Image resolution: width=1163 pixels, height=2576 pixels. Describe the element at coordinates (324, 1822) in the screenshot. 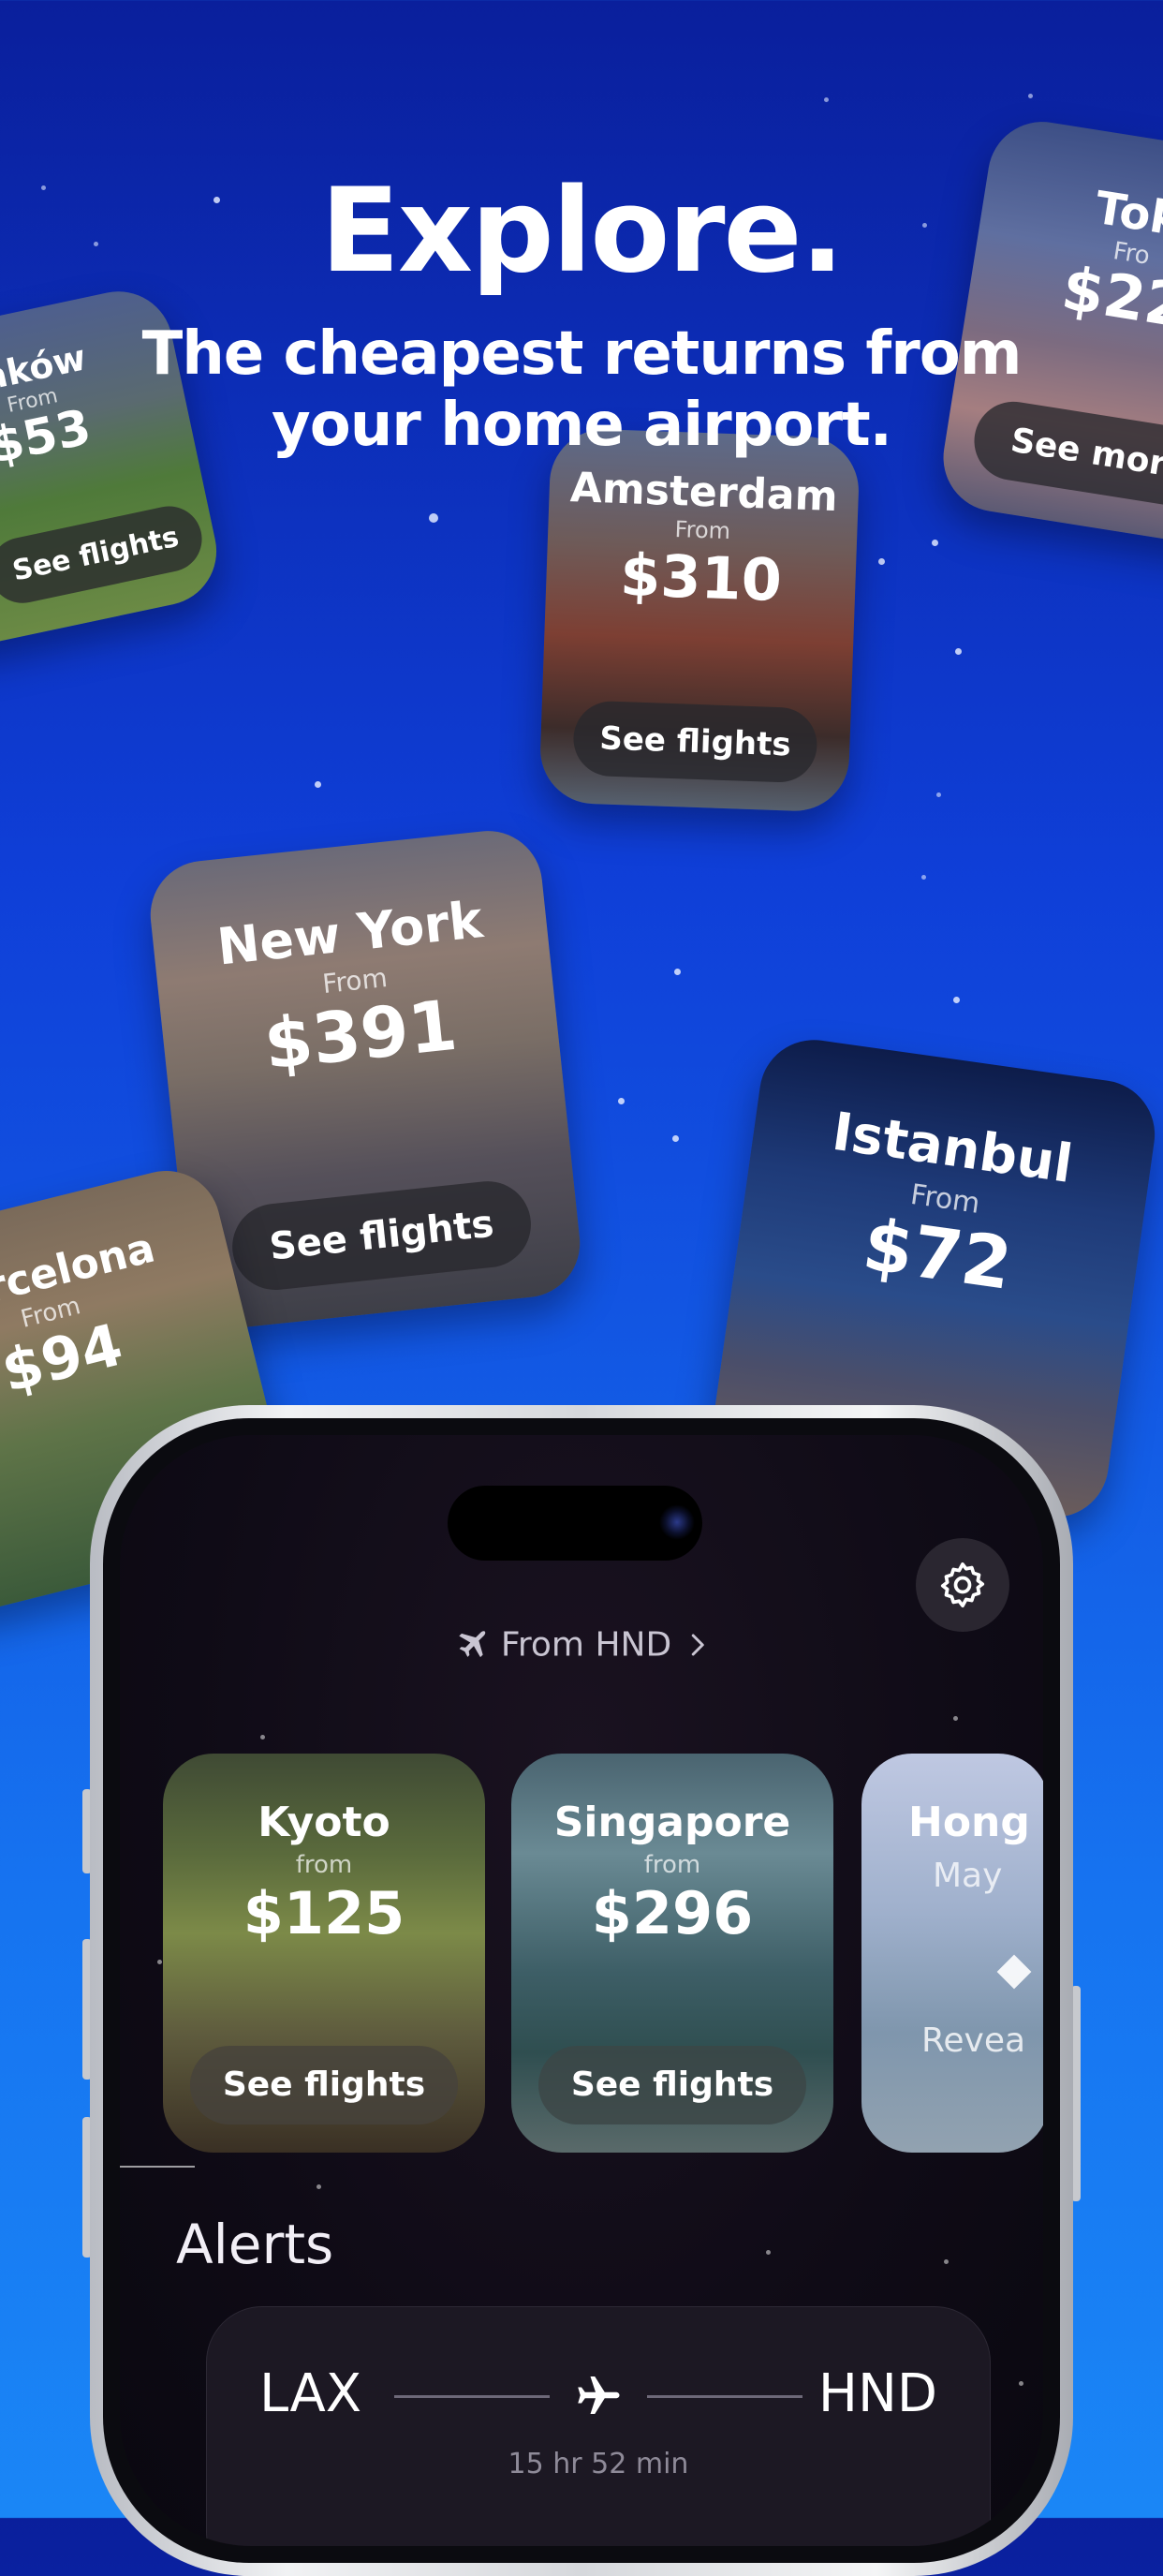

I see `card-city: Kyoto` at that location.